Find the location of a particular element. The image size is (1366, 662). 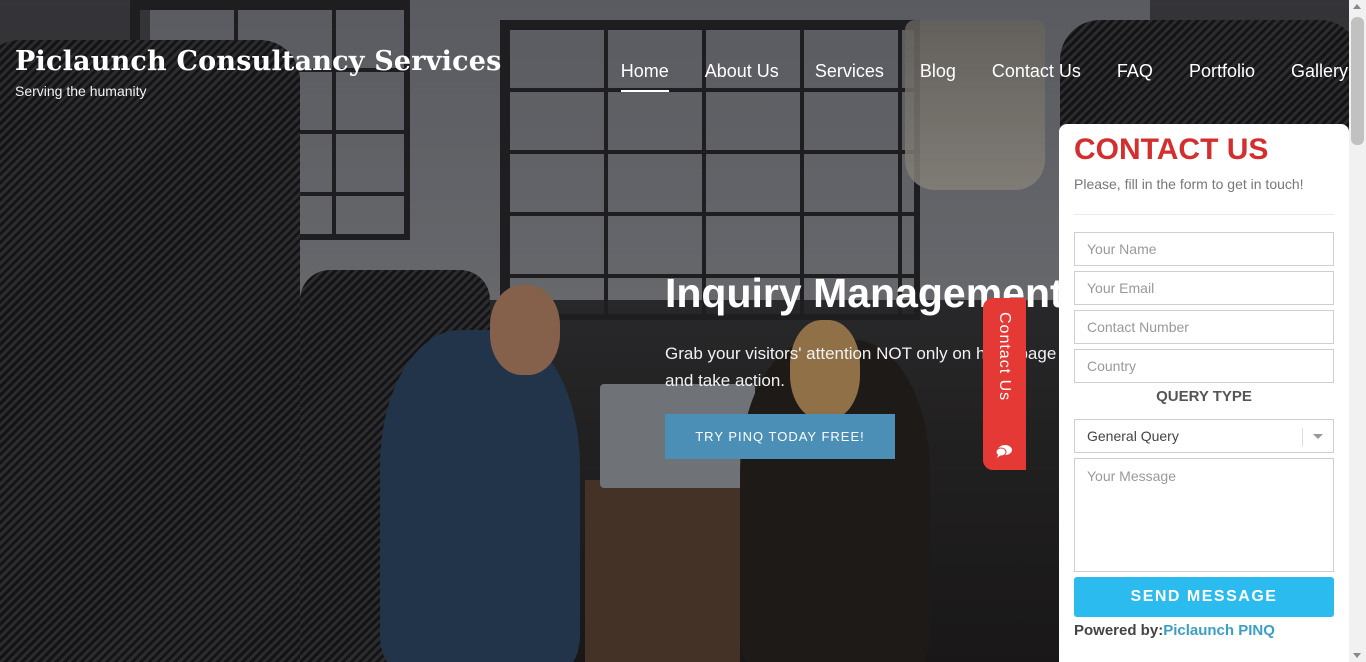

send-message-button: SEND MESSAGE is located at coordinates (1204, 597).